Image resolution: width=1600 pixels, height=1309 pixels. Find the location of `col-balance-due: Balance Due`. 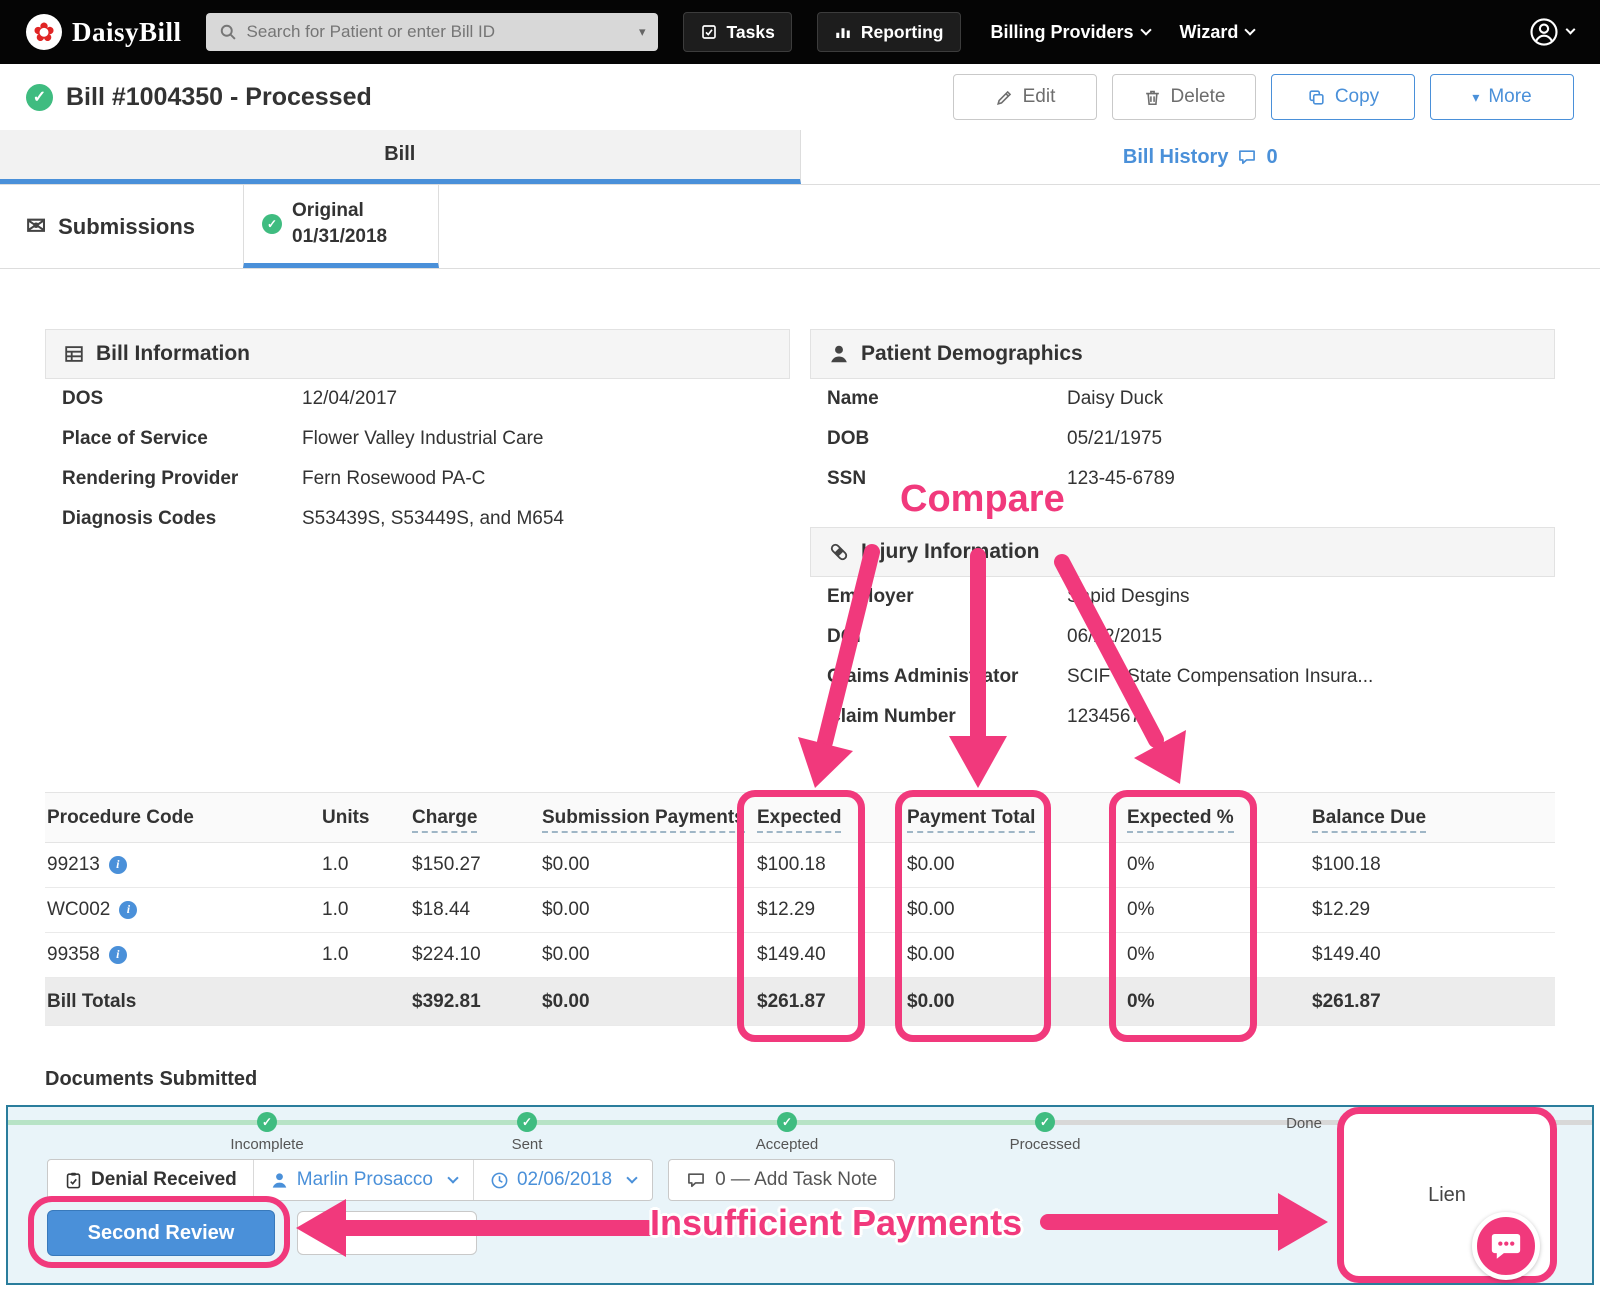

col-balance-due: Balance Due is located at coordinates (1369, 819).